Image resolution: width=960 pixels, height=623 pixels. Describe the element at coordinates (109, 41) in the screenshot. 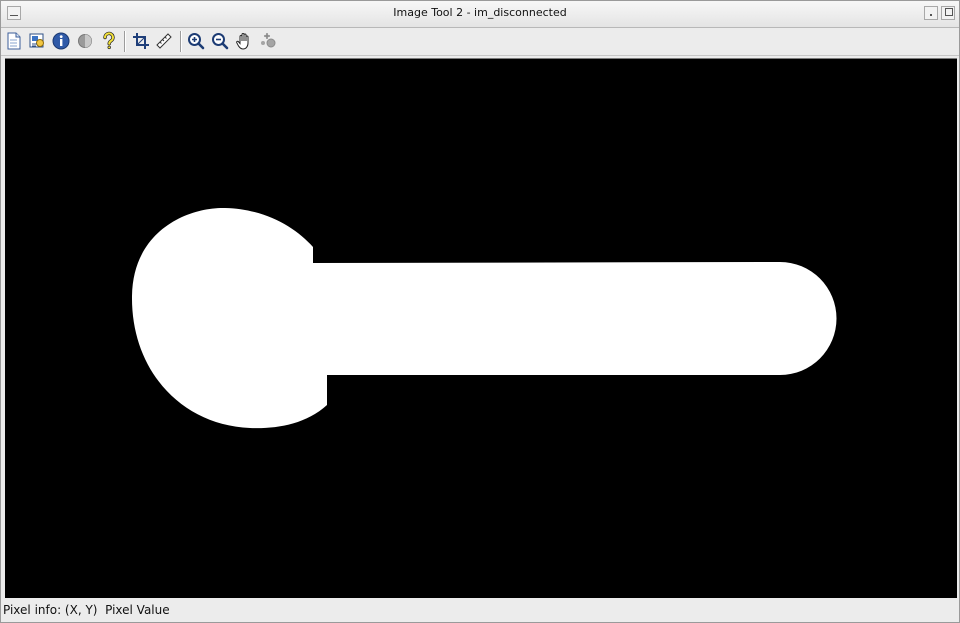

I see `help-icon` at that location.